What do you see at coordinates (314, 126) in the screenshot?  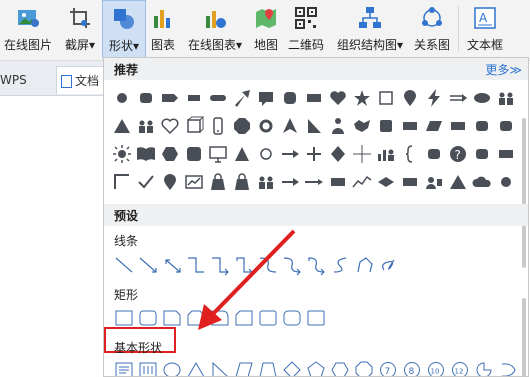 I see `recommended-shape-tri-right` at bounding box center [314, 126].